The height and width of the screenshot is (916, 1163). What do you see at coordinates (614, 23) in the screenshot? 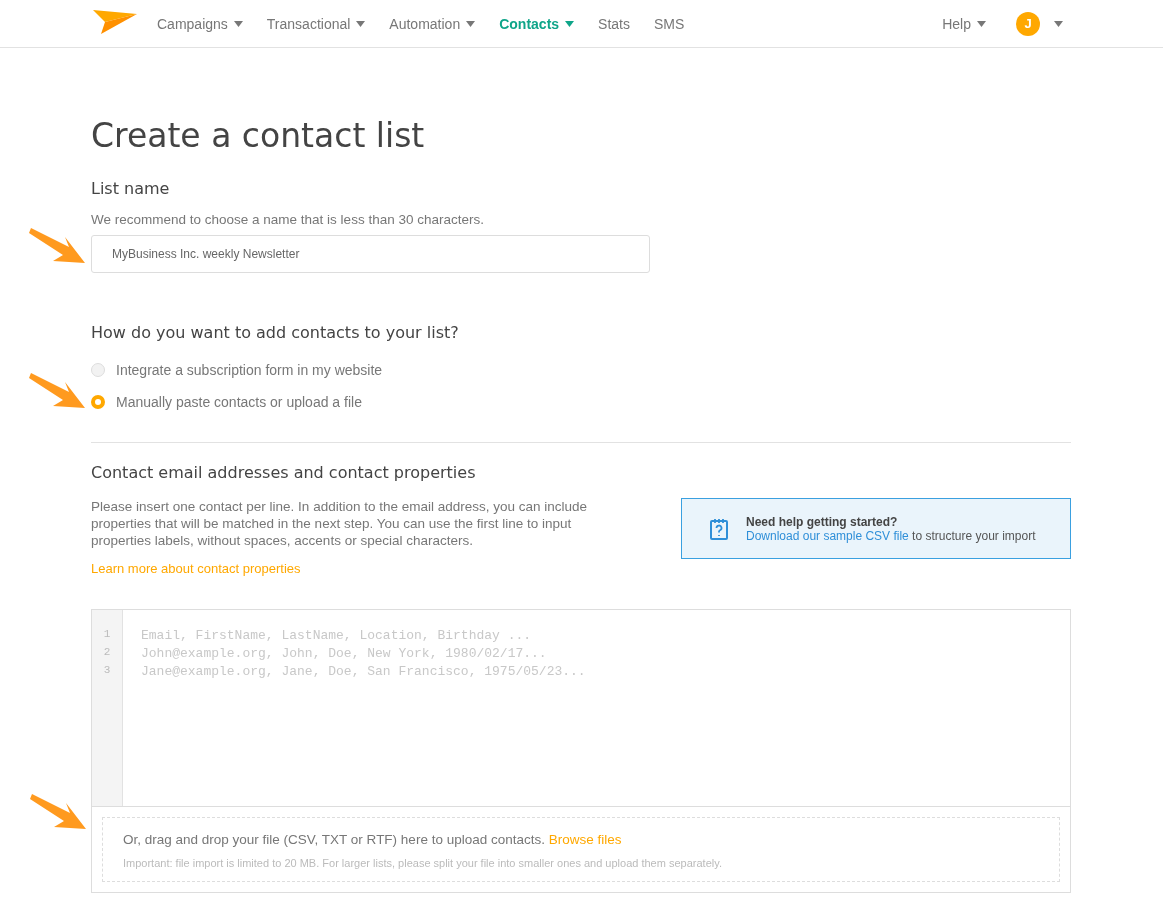
I see `nav-tab: Stats` at bounding box center [614, 23].